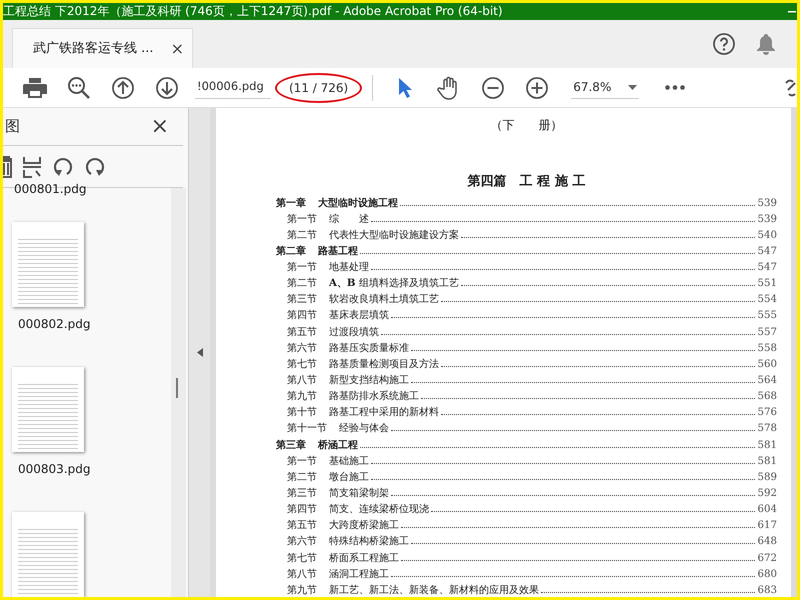 The height and width of the screenshot is (600, 800). I want to click on scrollbar, so click(178, 392).